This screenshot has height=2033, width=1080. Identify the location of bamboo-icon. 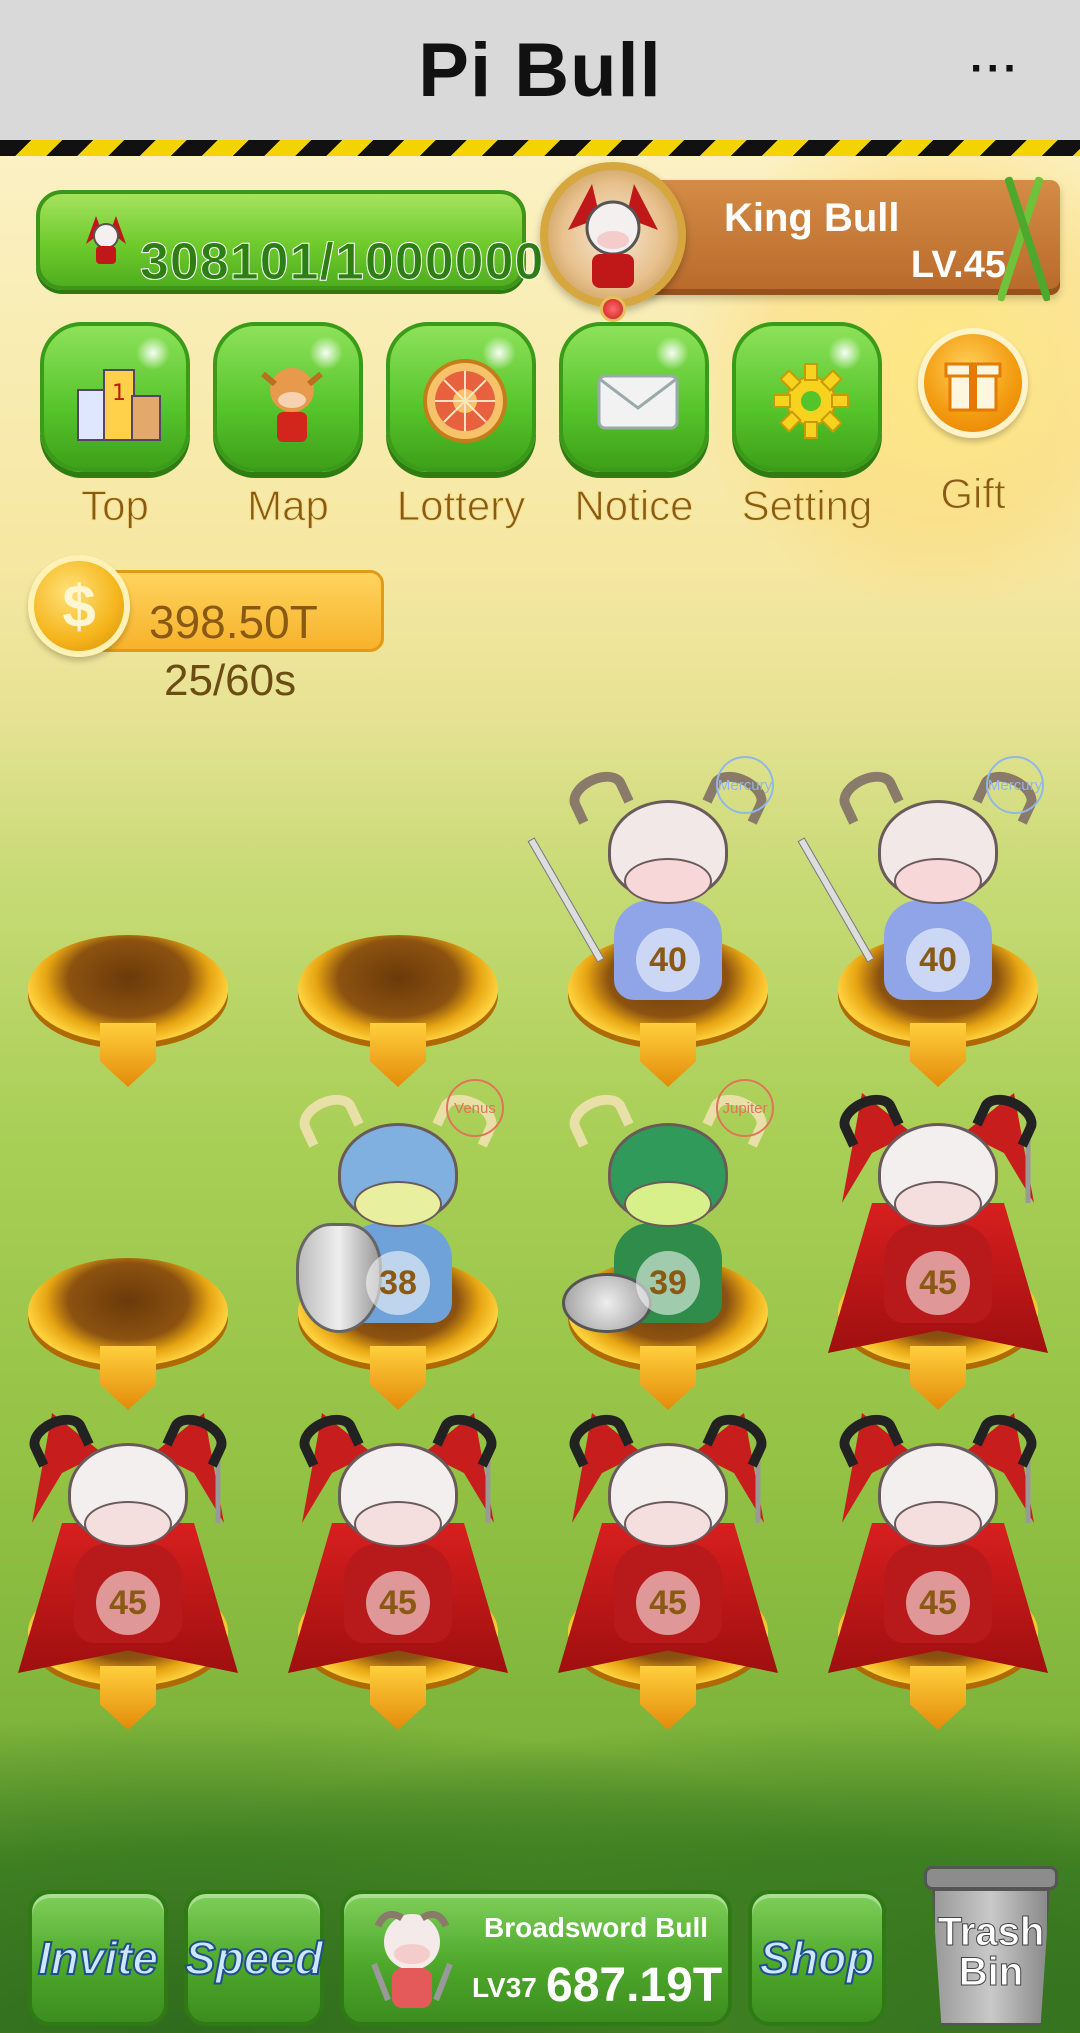
(1024, 239).